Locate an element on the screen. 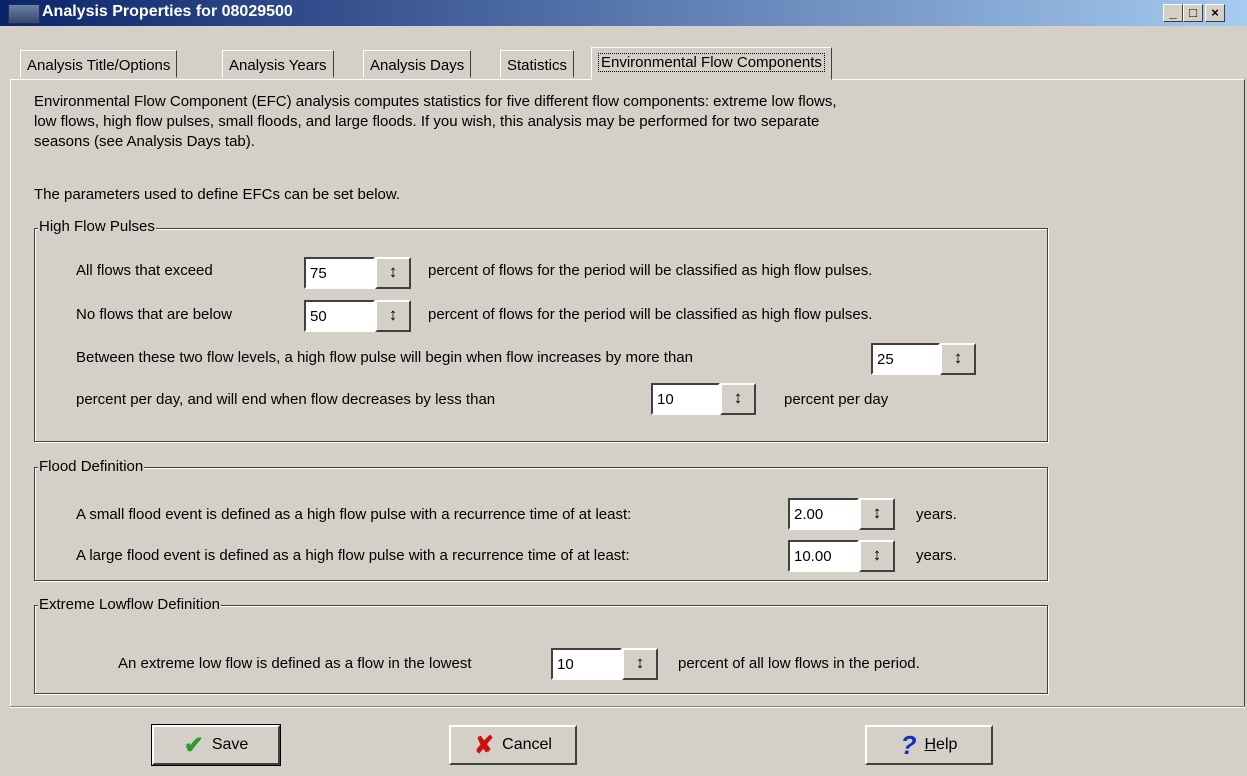 This screenshot has height=776, width=1247. end-suffix: percent per day is located at coordinates (836, 399).